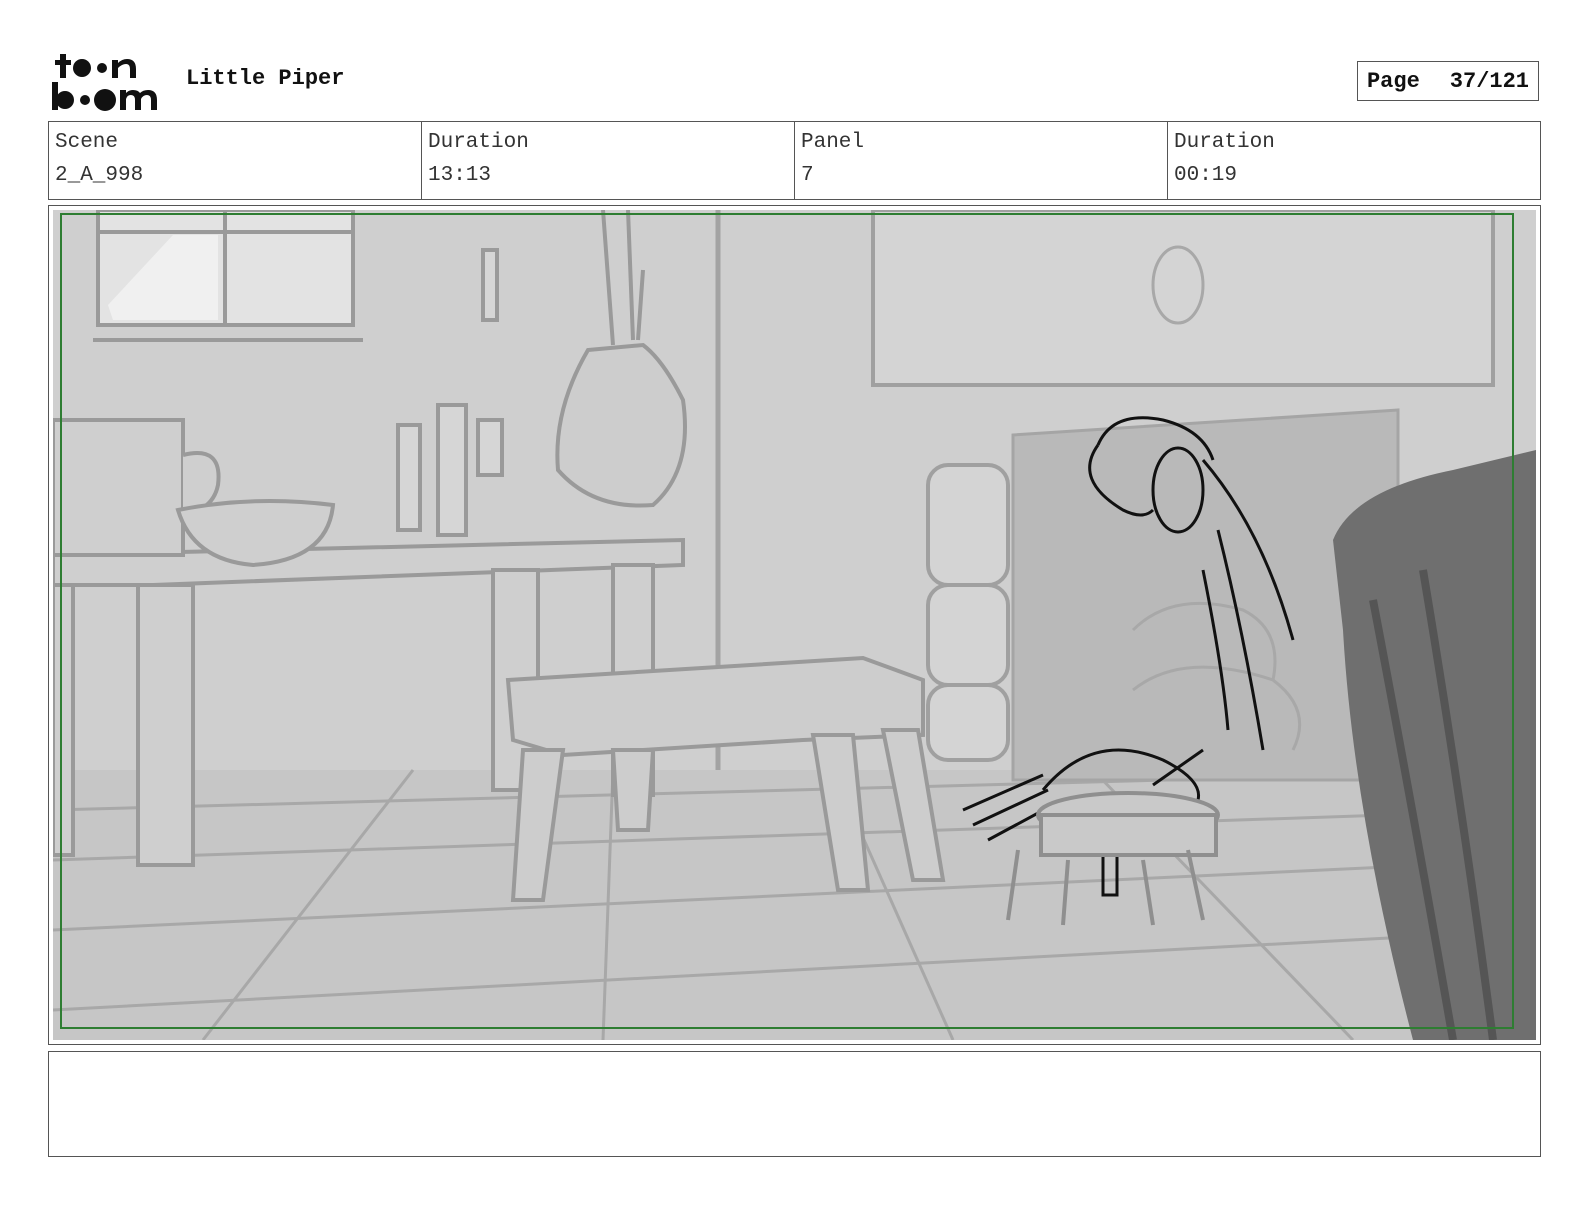  What do you see at coordinates (265, 78) in the screenshot?
I see `project-title: Little Piper` at bounding box center [265, 78].